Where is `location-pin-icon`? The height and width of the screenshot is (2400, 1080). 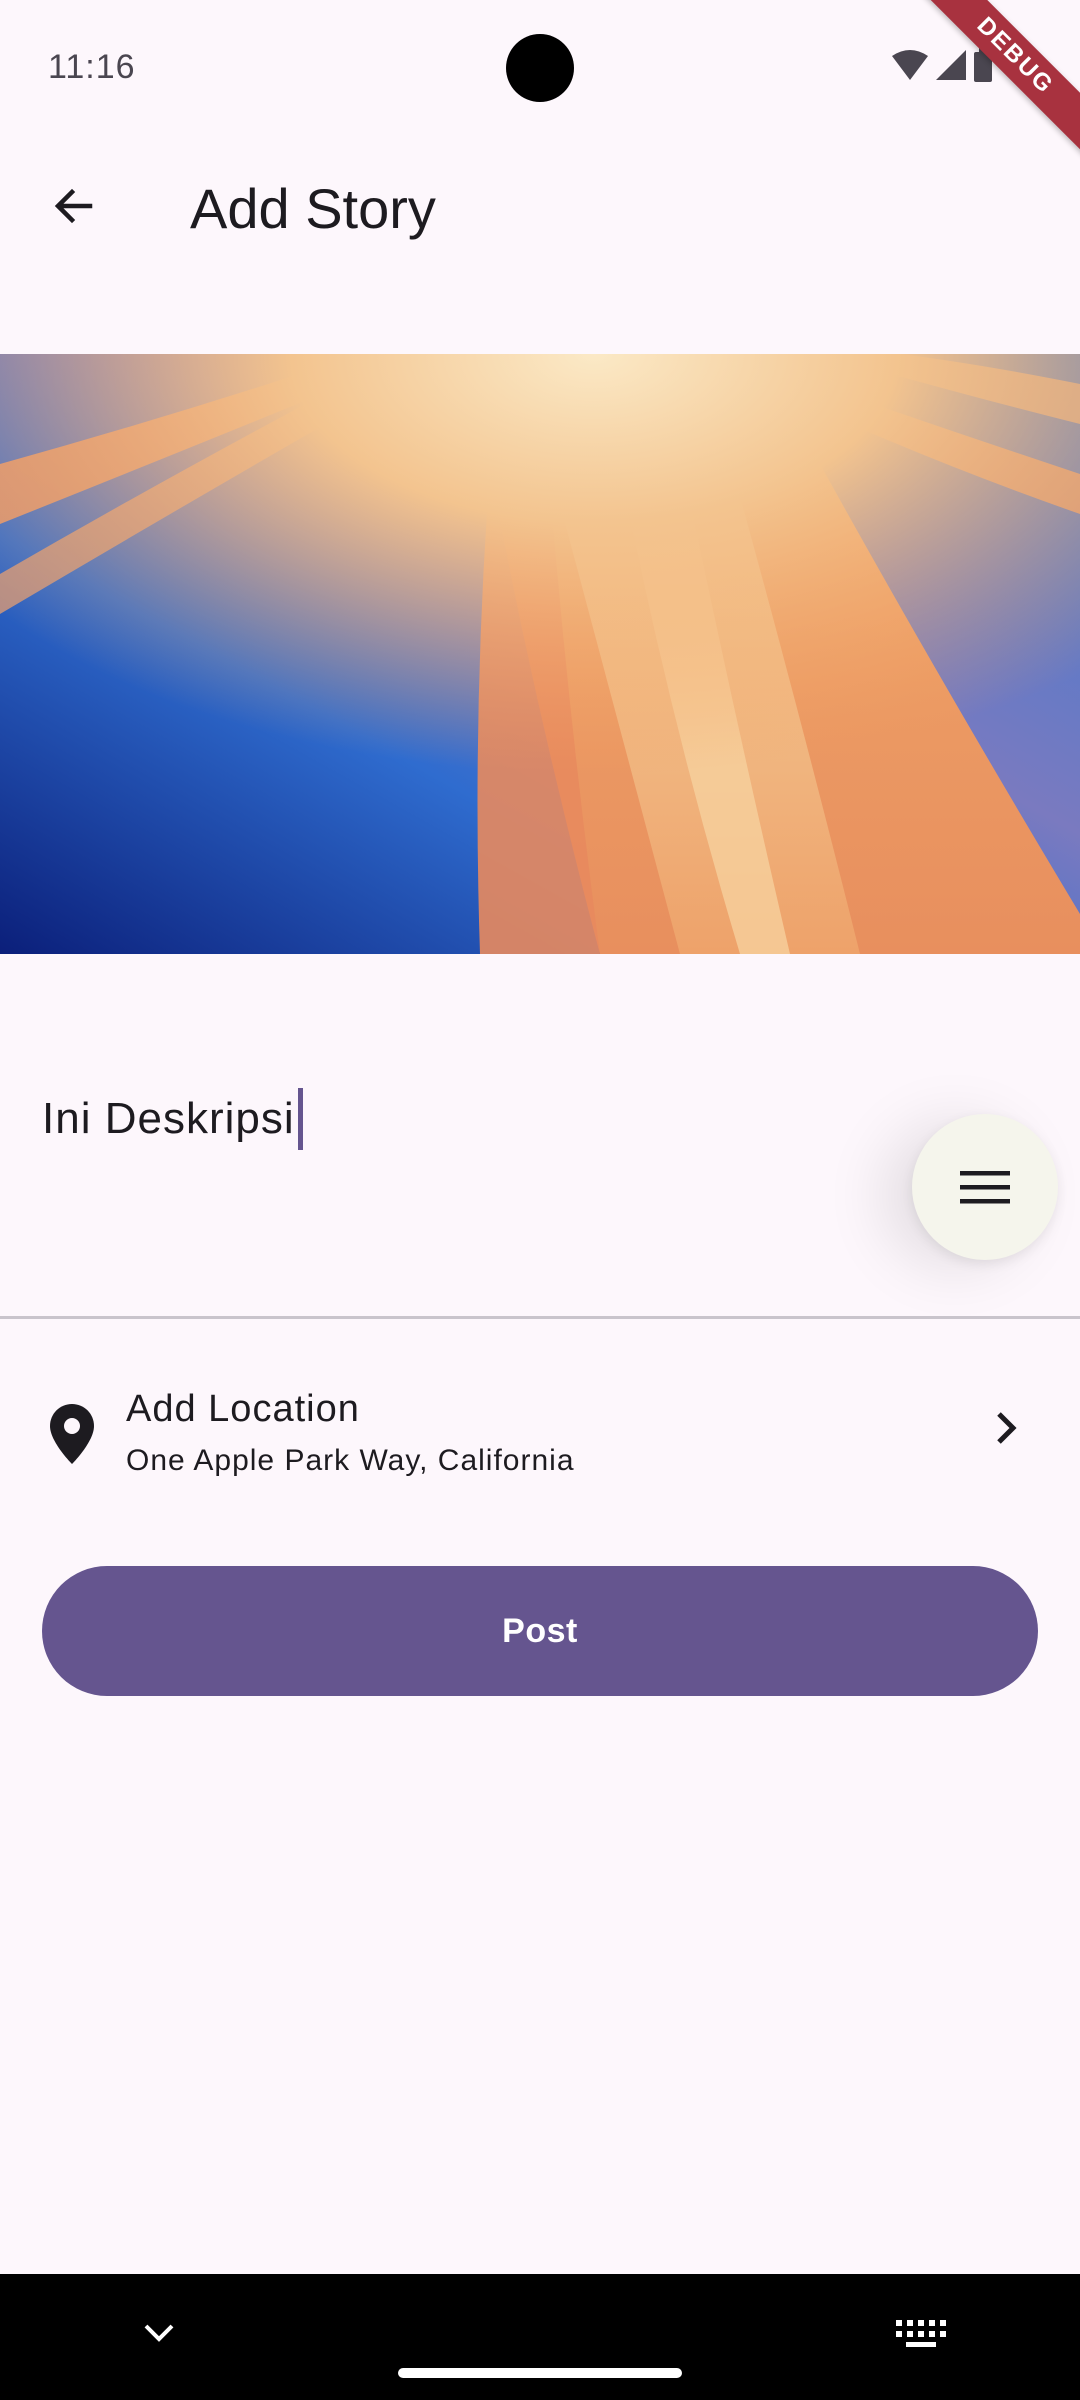
location-pin-icon is located at coordinates (72, 1434).